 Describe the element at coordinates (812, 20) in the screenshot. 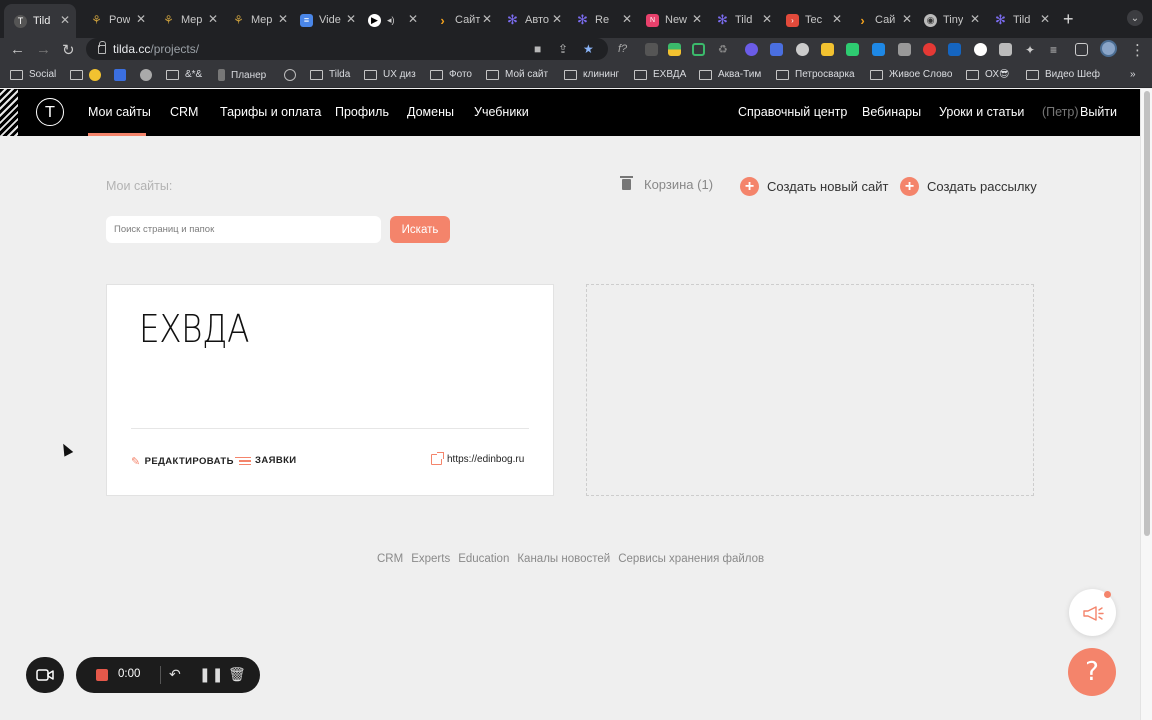

I see `browser-tab: › Tec ✕` at that location.